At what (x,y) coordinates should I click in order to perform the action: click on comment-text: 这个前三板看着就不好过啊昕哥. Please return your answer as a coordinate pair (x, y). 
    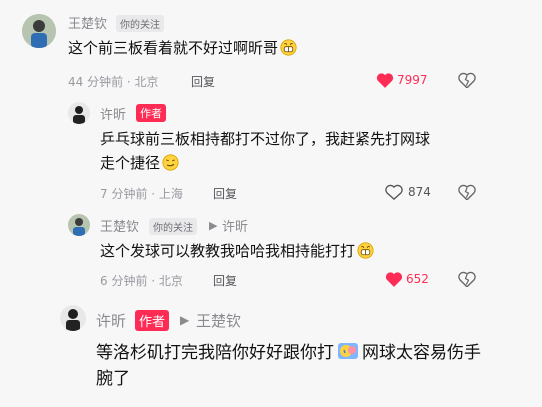
    Looking at the image, I should click on (182, 48).